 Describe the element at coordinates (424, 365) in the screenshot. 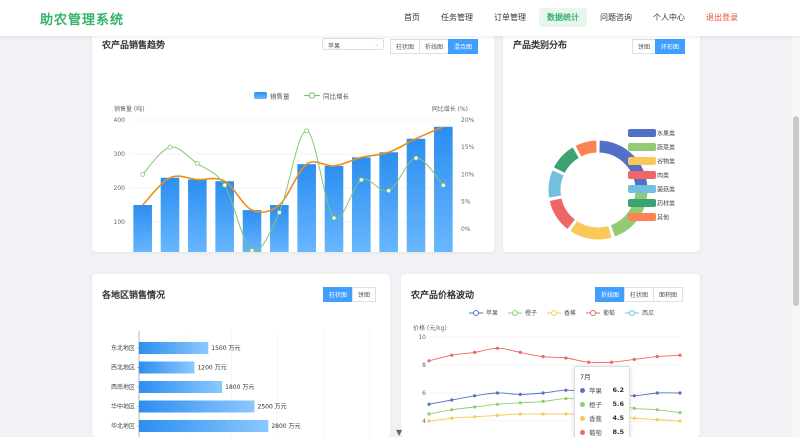

I see `y-tick-label: 8` at that location.